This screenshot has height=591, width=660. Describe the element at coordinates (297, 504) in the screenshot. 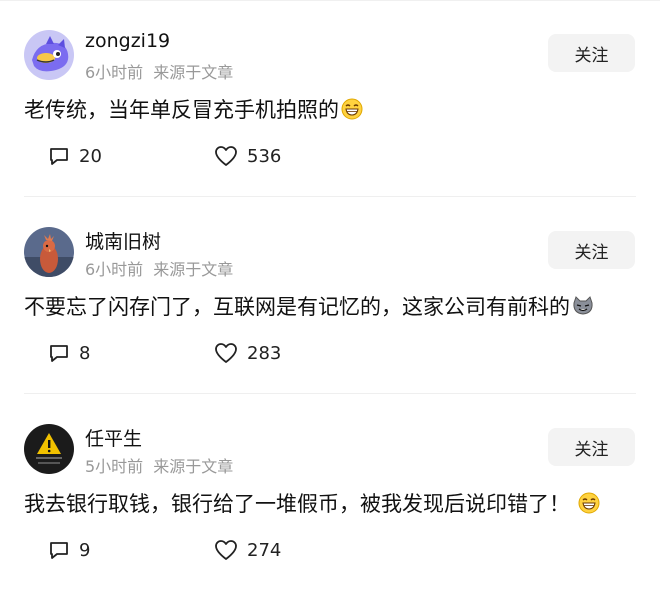

I see `comment-text: 我去银行取钱，银行给了一堆假币，被我发现后说印错了！` at that location.